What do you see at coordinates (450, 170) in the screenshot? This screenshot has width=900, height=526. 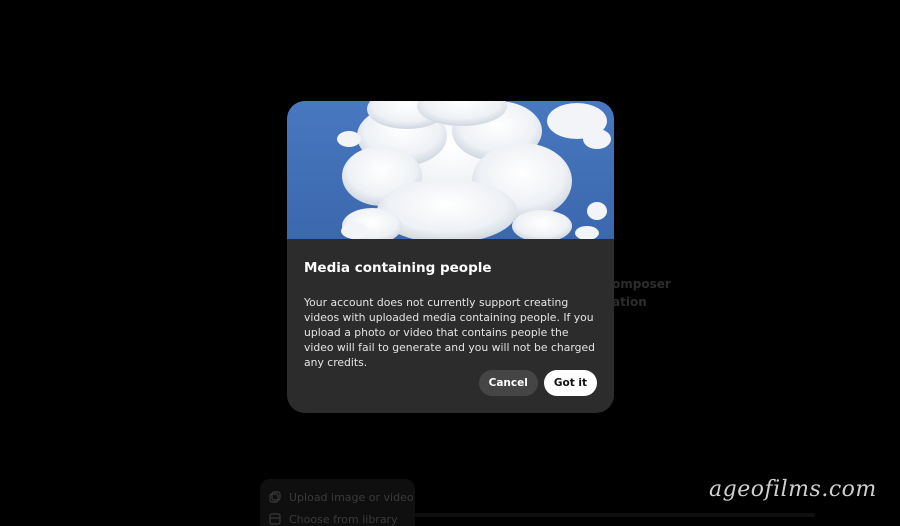 I see `cloud-sky-image` at bounding box center [450, 170].